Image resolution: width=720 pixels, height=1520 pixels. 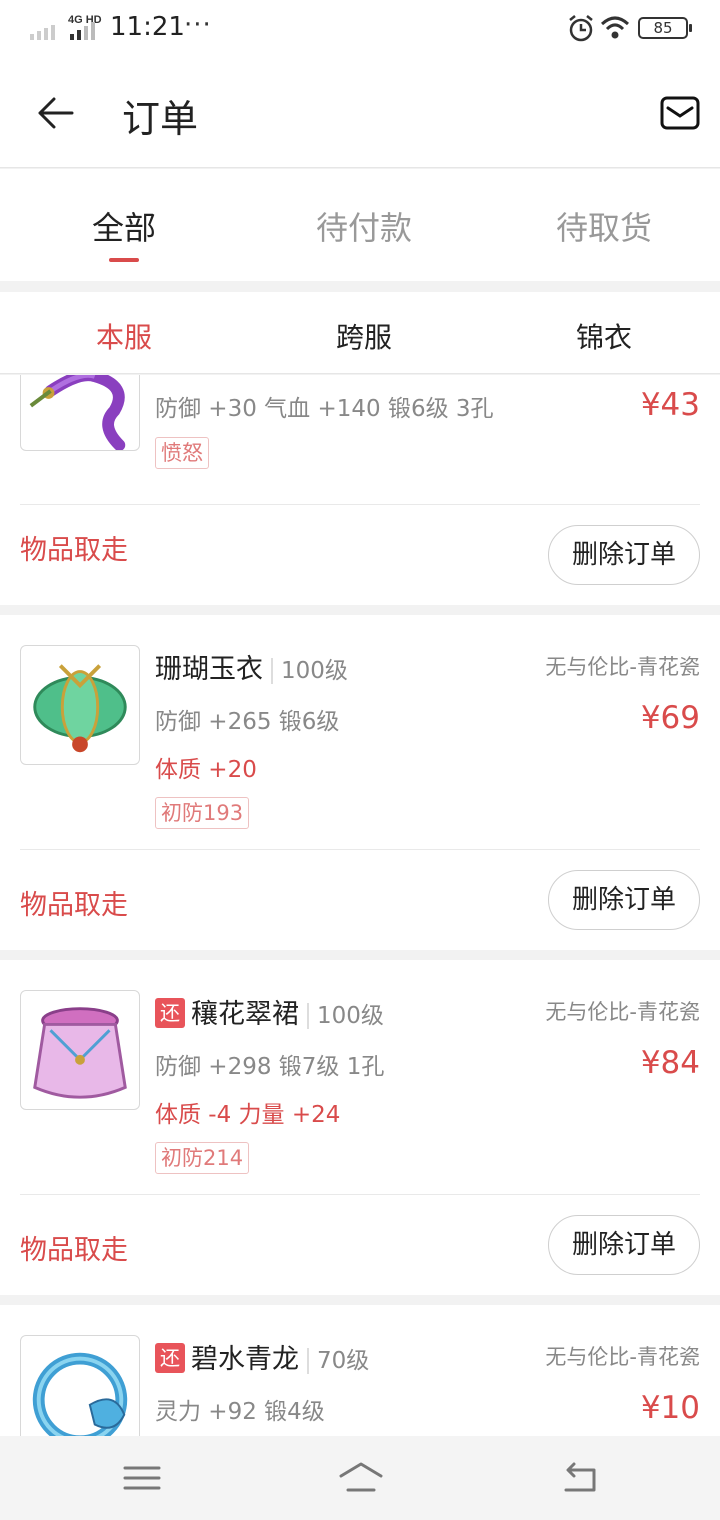 I want to click on item-name: 珊瑚玉衣, so click(x=209, y=669).